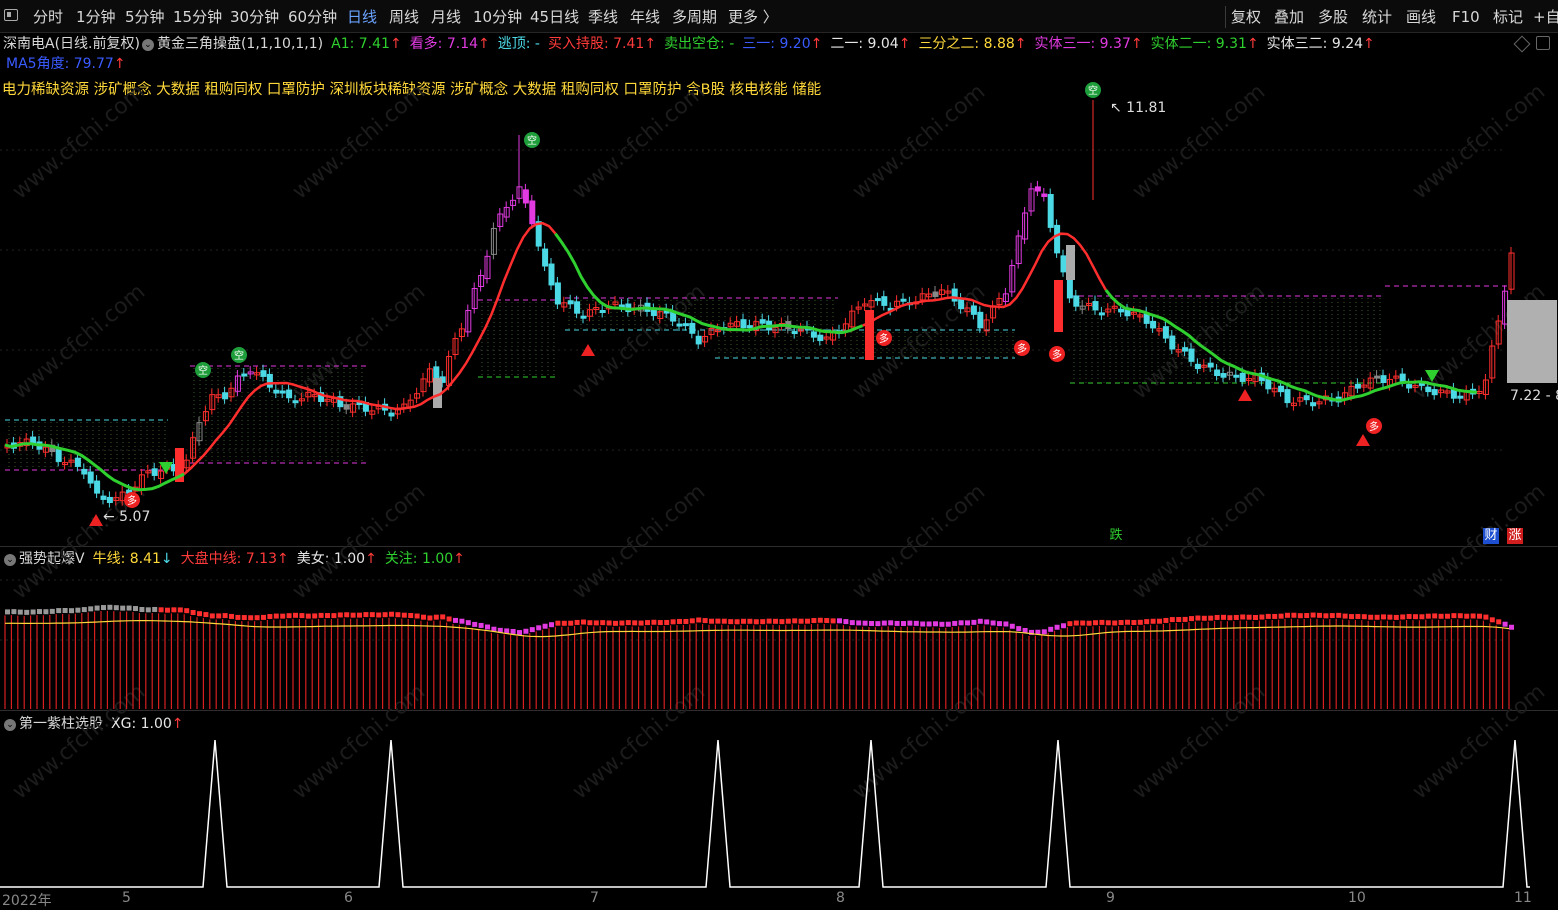 This screenshot has width=1558, height=910. Describe the element at coordinates (1138, 108) in the screenshot. I see `high-price-label: ↖ 11.81` at that location.